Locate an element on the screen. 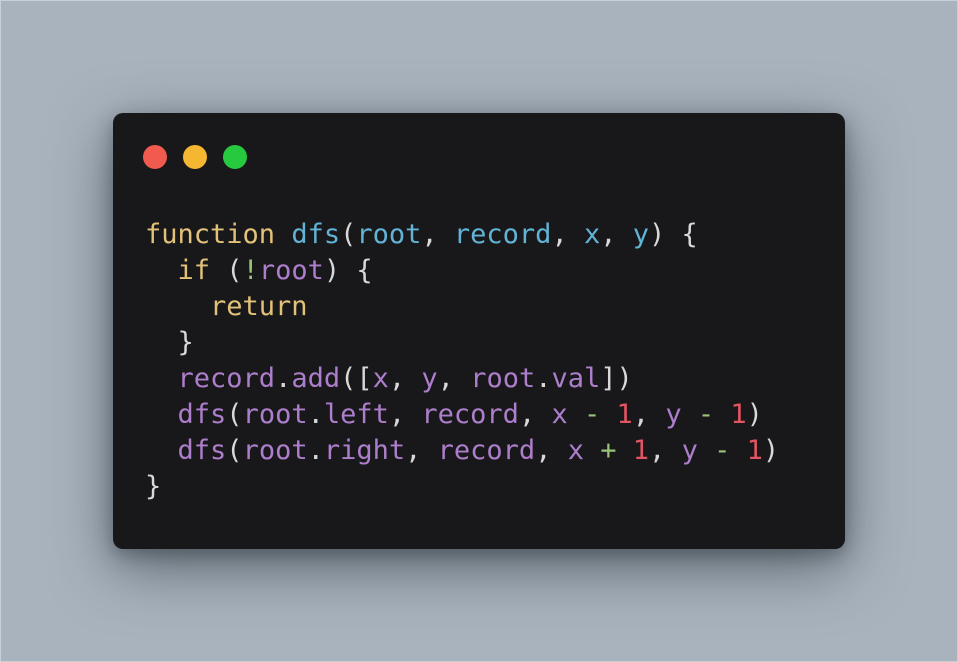 The height and width of the screenshot is (662, 958). code-token: val is located at coordinates (576, 378).